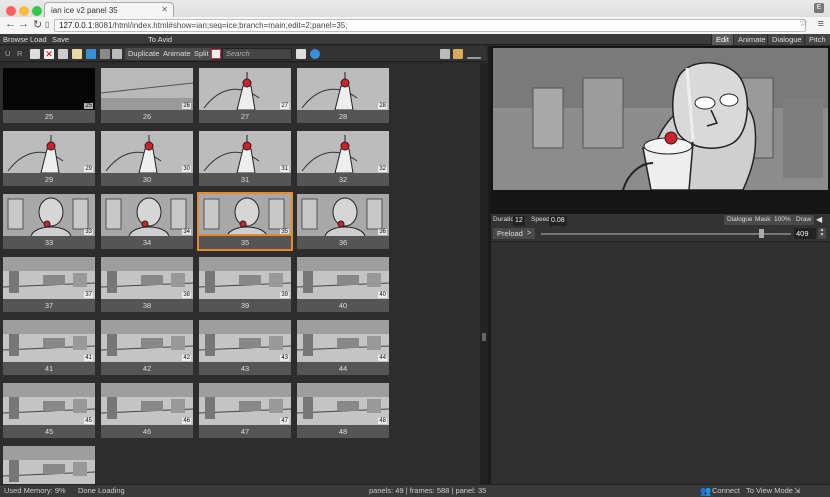  Describe the element at coordinates (822, 233) in the screenshot. I see `frame-stepper-icon: ▲ ▼` at that location.